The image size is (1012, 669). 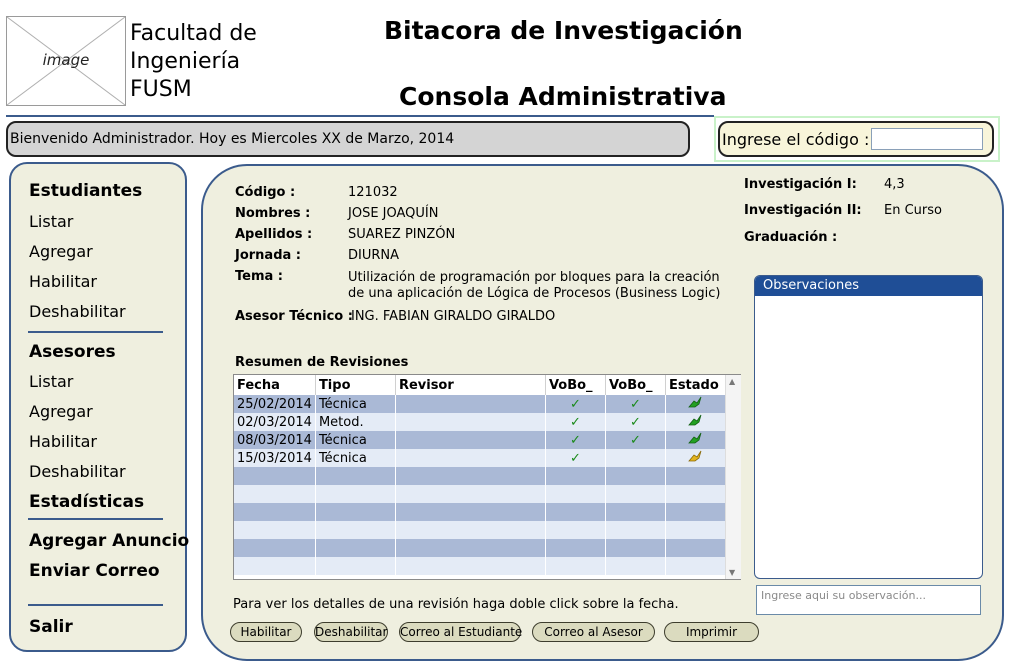 I want to click on menu-item-asesores-deshabilitar: Deshabilitar, so click(x=77, y=471).